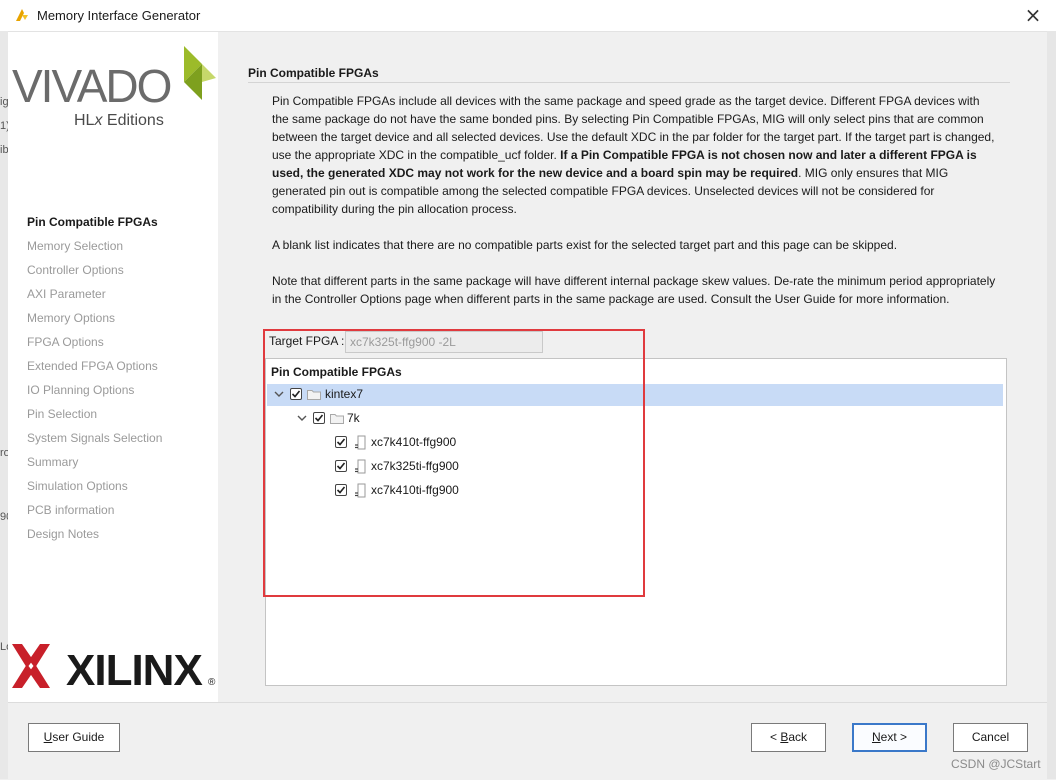  Describe the element at coordinates (134, 670) in the screenshot. I see `xilinx-wordmark: XILINX` at that location.